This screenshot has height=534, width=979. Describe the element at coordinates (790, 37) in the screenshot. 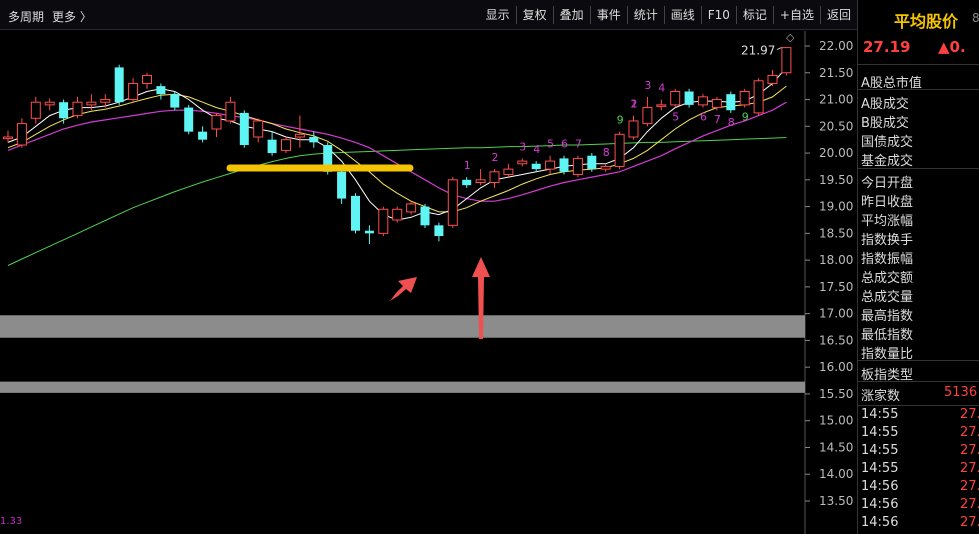

I see `diamond-icon: ◇` at that location.